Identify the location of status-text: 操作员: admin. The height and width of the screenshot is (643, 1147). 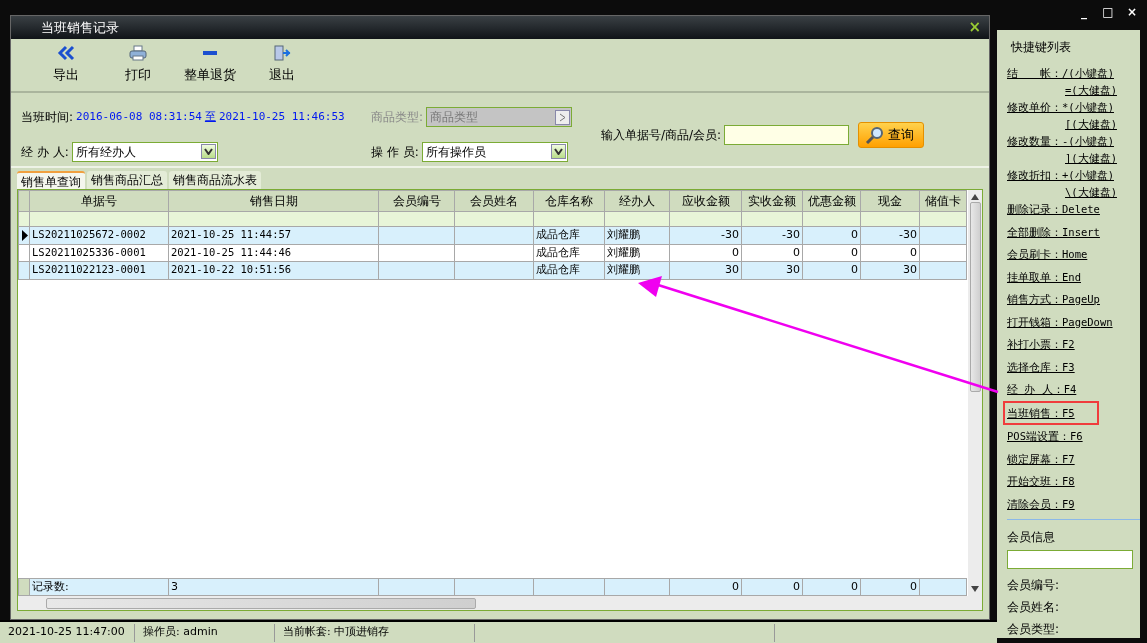
(205, 632).